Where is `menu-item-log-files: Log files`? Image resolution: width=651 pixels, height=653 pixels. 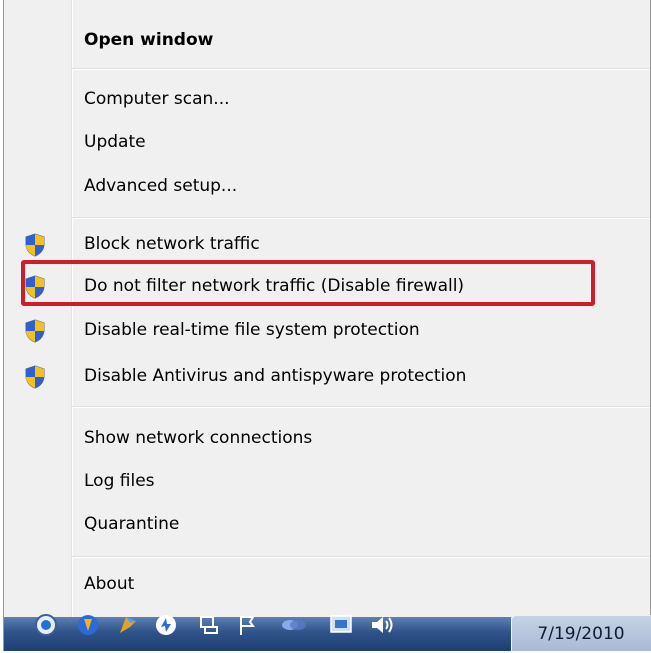 menu-item-log-files: Log files is located at coordinates (327, 481).